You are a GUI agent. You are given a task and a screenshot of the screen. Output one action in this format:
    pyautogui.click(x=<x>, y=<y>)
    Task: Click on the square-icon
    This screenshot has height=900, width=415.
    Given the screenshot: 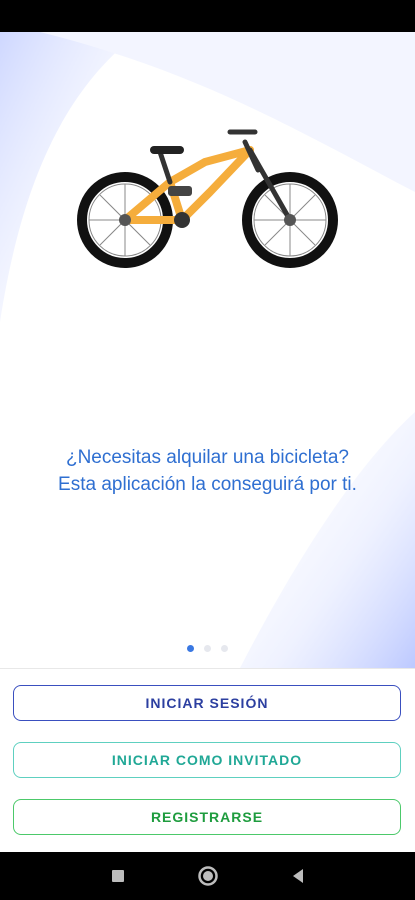 What is the action you would take?
    pyautogui.click(x=118, y=876)
    